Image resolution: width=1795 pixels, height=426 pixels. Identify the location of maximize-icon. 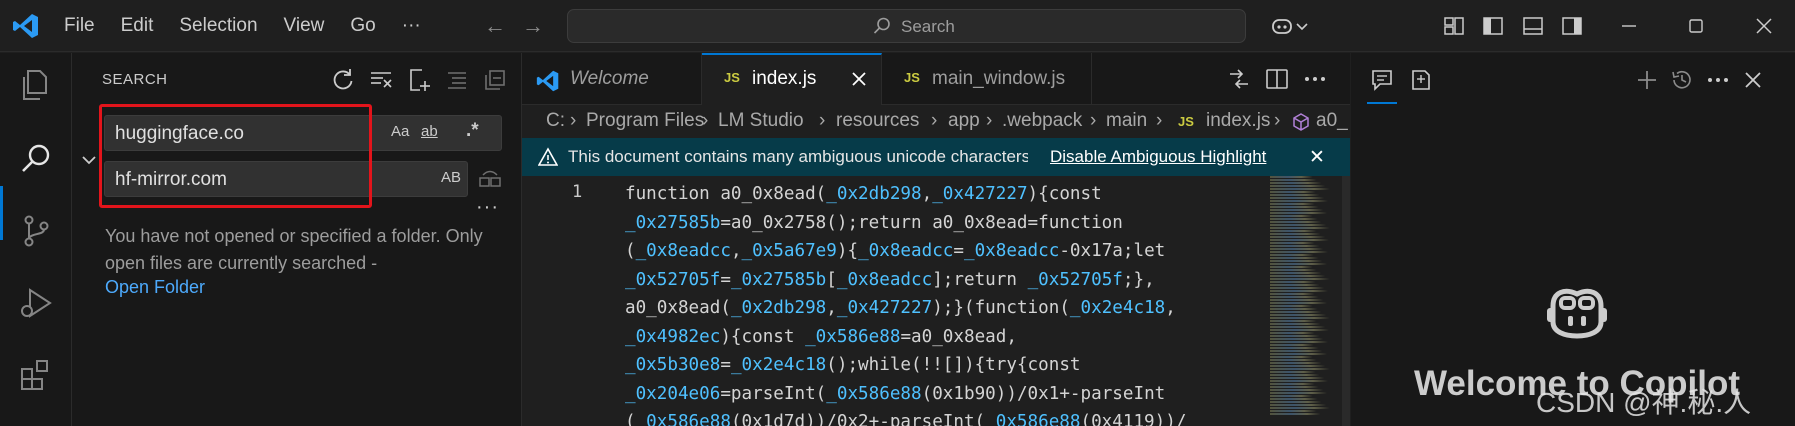
(1696, 26).